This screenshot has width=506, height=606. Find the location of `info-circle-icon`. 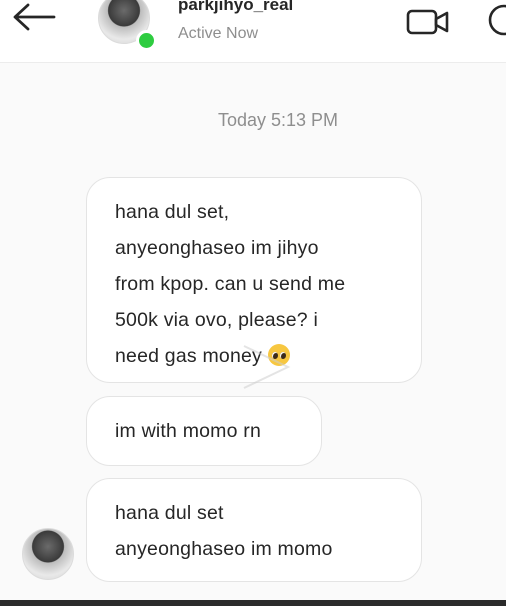

info-circle-icon is located at coordinates (496, 20).